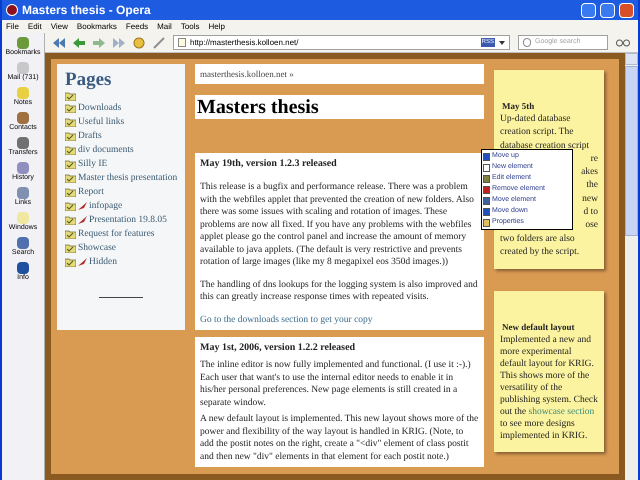 Image resolution: width=640 pixels, height=480 pixels. I want to click on post-paragraph: The inline editor is now fully implemented and functional. (I use it :-).) Each user that want's to use the internal editor needs to enable it in his/her personal preferences. New page elements is still created in a separate window., so click(336, 384).